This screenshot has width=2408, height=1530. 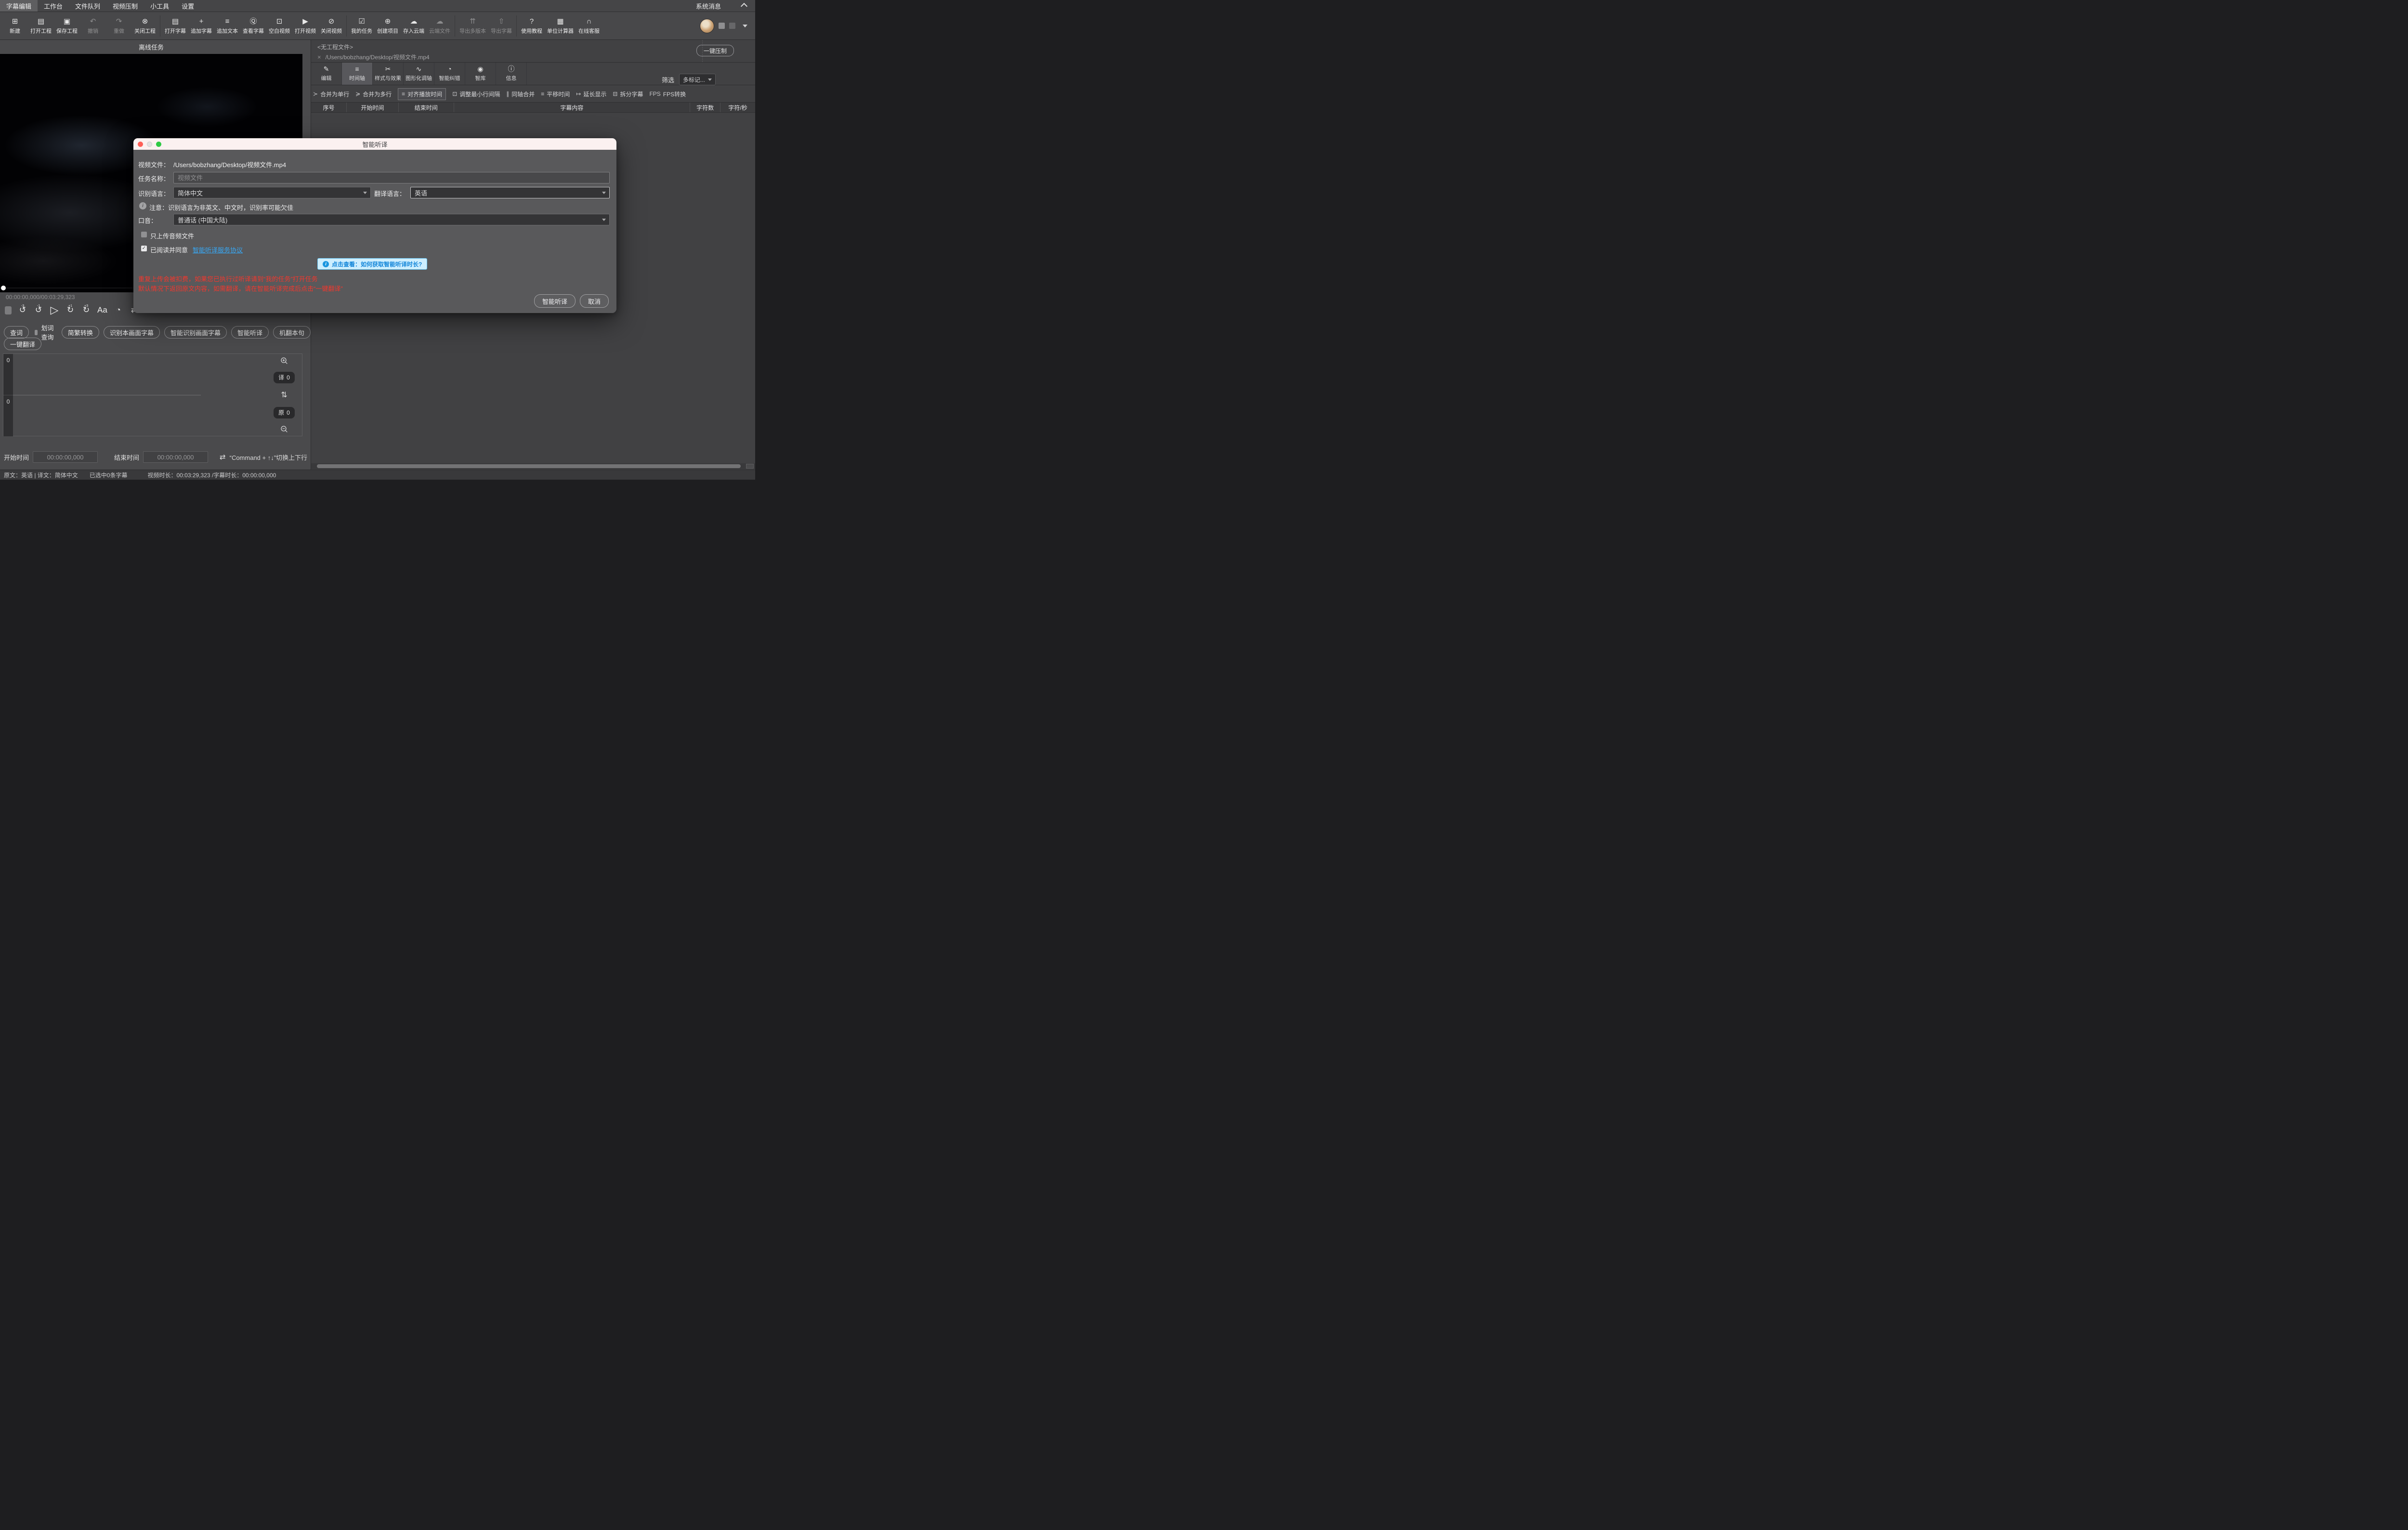 What do you see at coordinates (86, 310) in the screenshot?
I see `seek-forward-3s-button: ↻ +3` at bounding box center [86, 310].